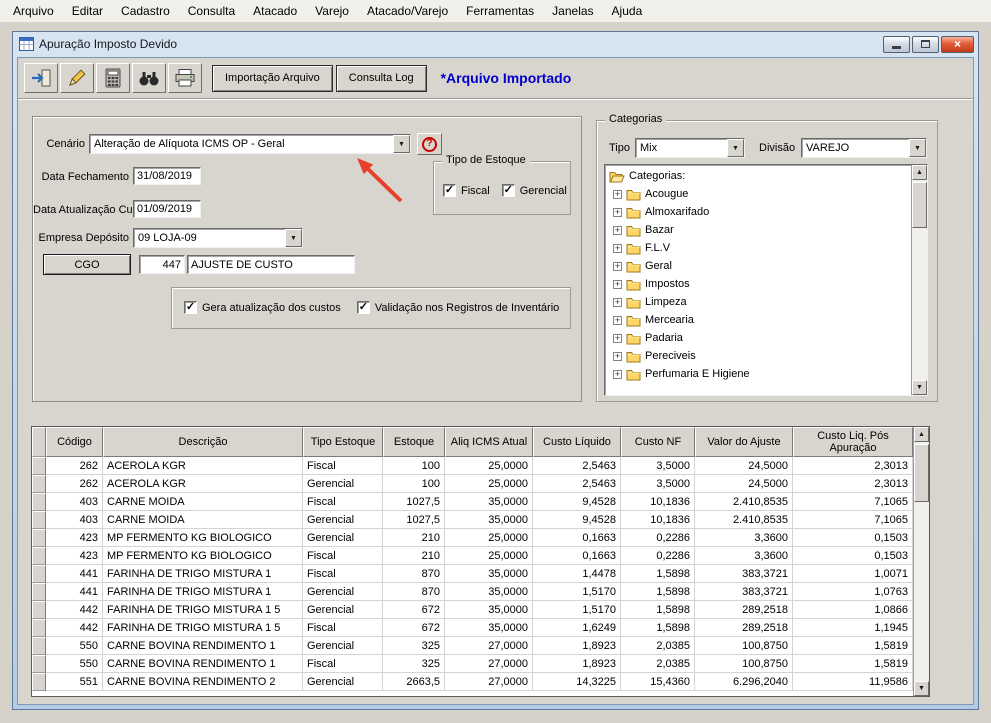 This screenshot has height=723, width=991. What do you see at coordinates (407, 11) in the screenshot?
I see `menu-item: Atacado/Varejo` at bounding box center [407, 11].